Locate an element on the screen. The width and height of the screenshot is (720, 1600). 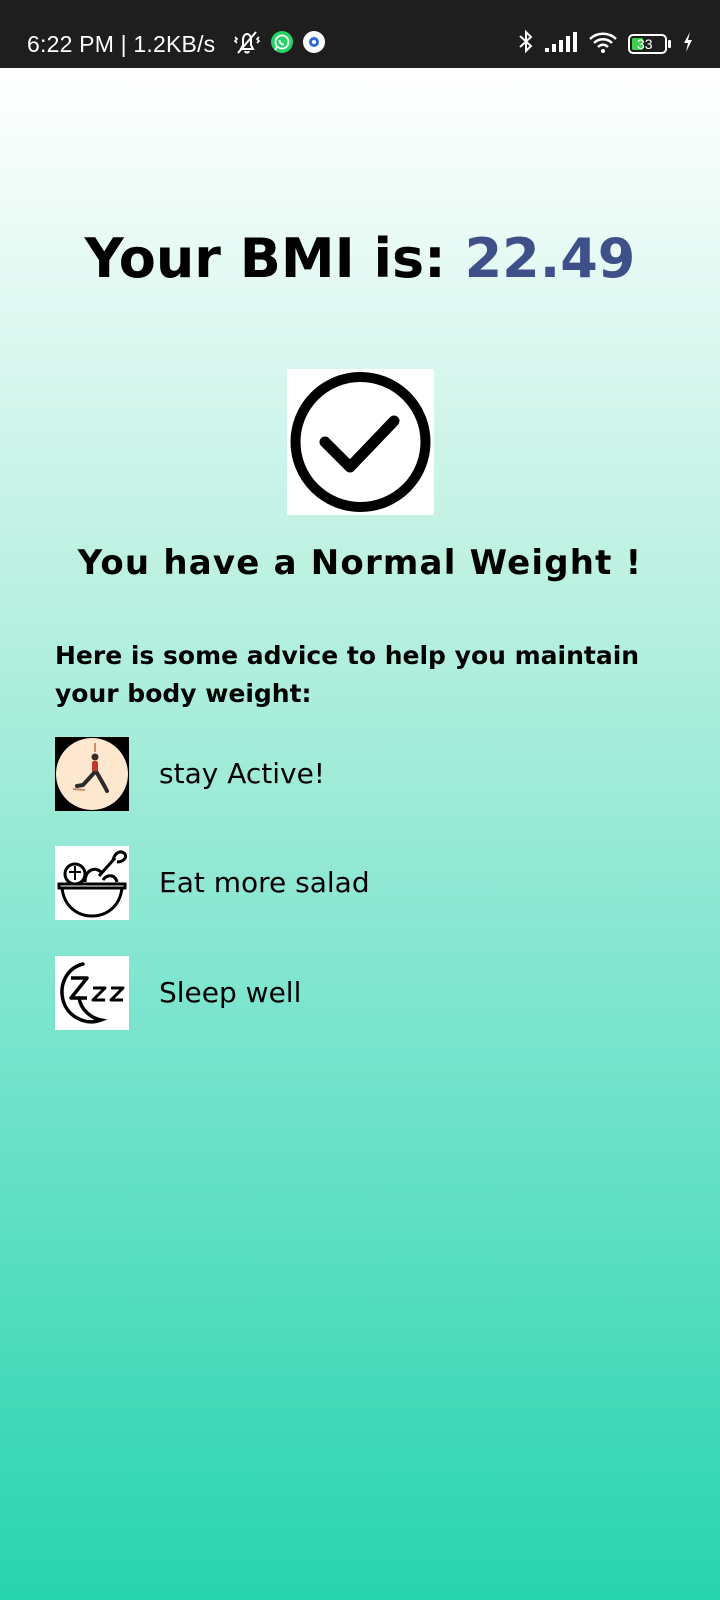
tip-item-stay-active: stay Active! is located at coordinates (190, 774).